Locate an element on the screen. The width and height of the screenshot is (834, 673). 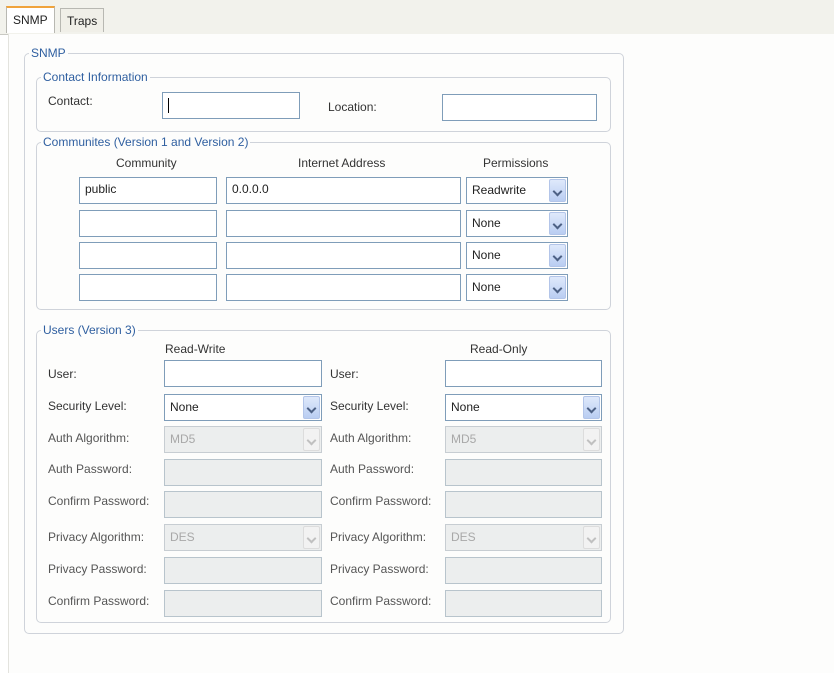
rw-privacy-algorithm-label: Privacy Algorithm: is located at coordinates (96, 537).